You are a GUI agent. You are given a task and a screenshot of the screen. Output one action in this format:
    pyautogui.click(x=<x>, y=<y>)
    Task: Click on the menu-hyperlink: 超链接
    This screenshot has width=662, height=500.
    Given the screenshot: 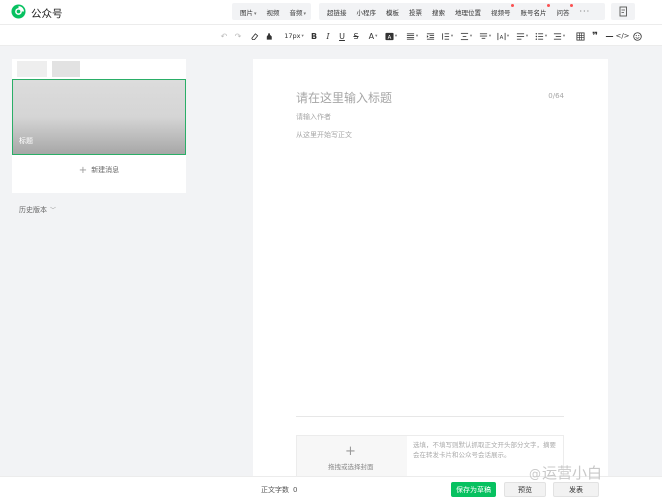 What is the action you would take?
    pyautogui.click(x=337, y=12)
    